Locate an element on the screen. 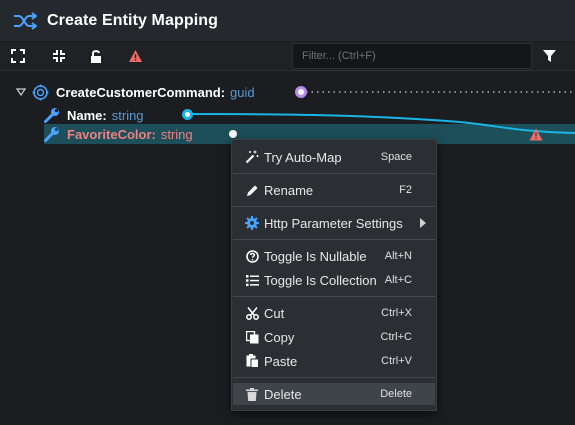 This screenshot has height=425, width=575. expand-all-button is located at coordinates (18, 56).